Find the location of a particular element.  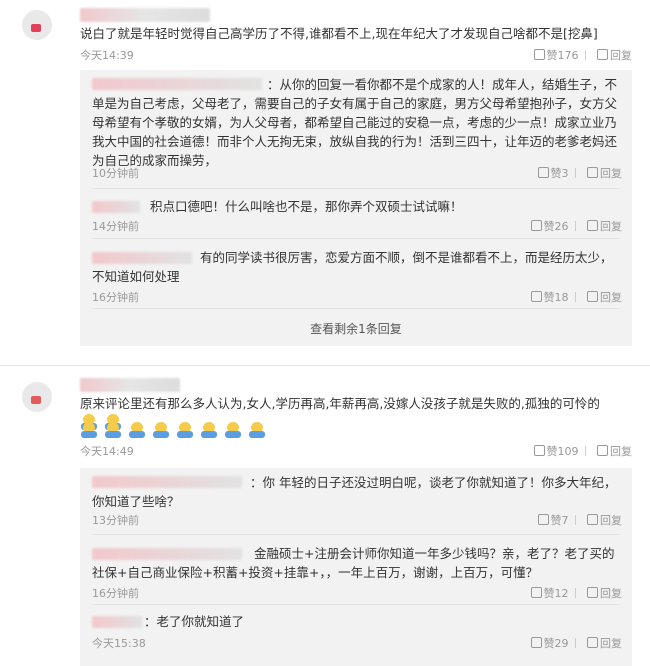

like-button: 赞7 is located at coordinates (553, 520).